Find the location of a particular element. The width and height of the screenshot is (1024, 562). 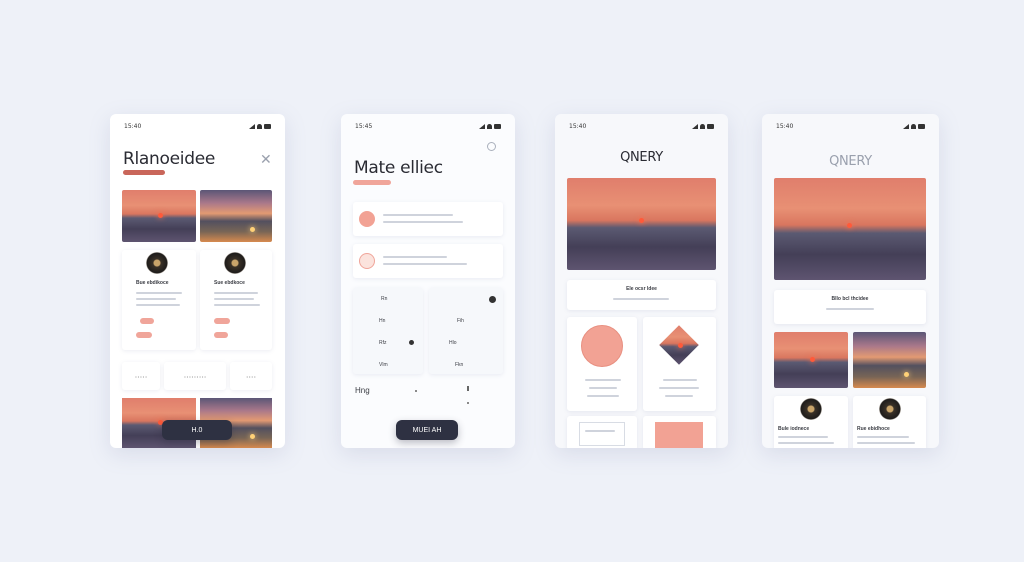

diamond-image is located at coordinates (679, 345).